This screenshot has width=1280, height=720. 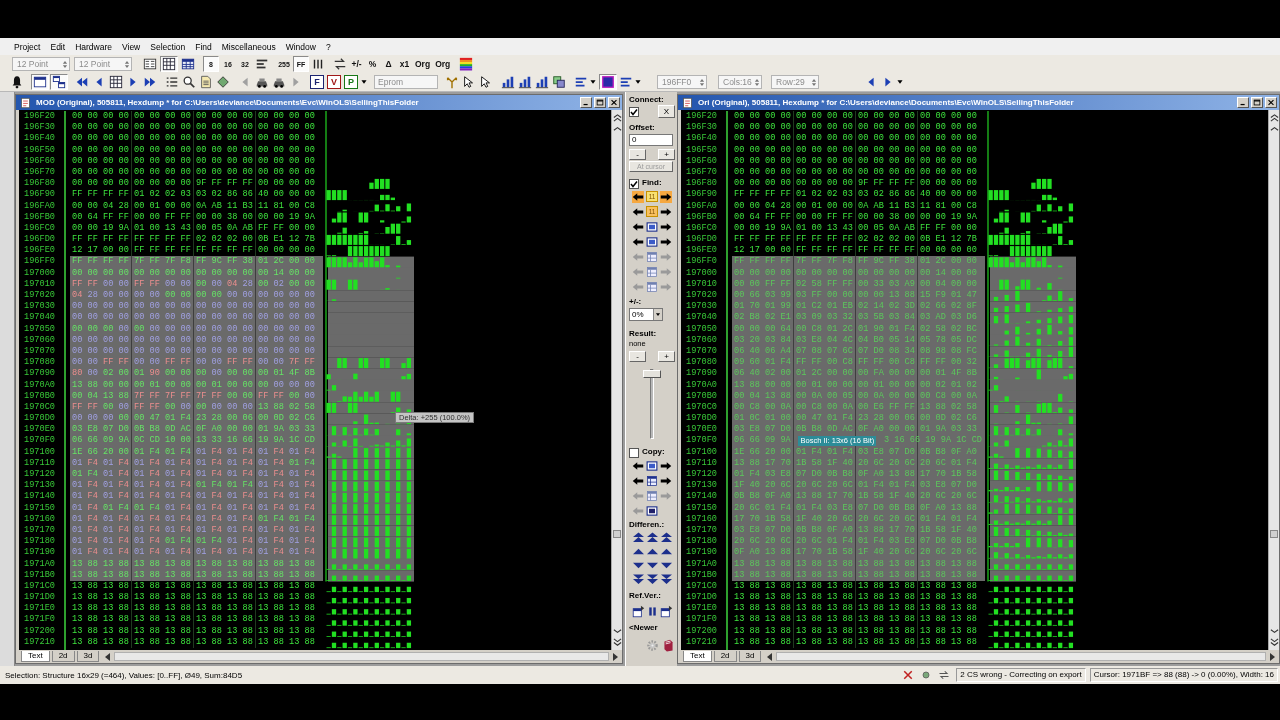 I want to click on menu-item: Edit, so click(x=58, y=46).